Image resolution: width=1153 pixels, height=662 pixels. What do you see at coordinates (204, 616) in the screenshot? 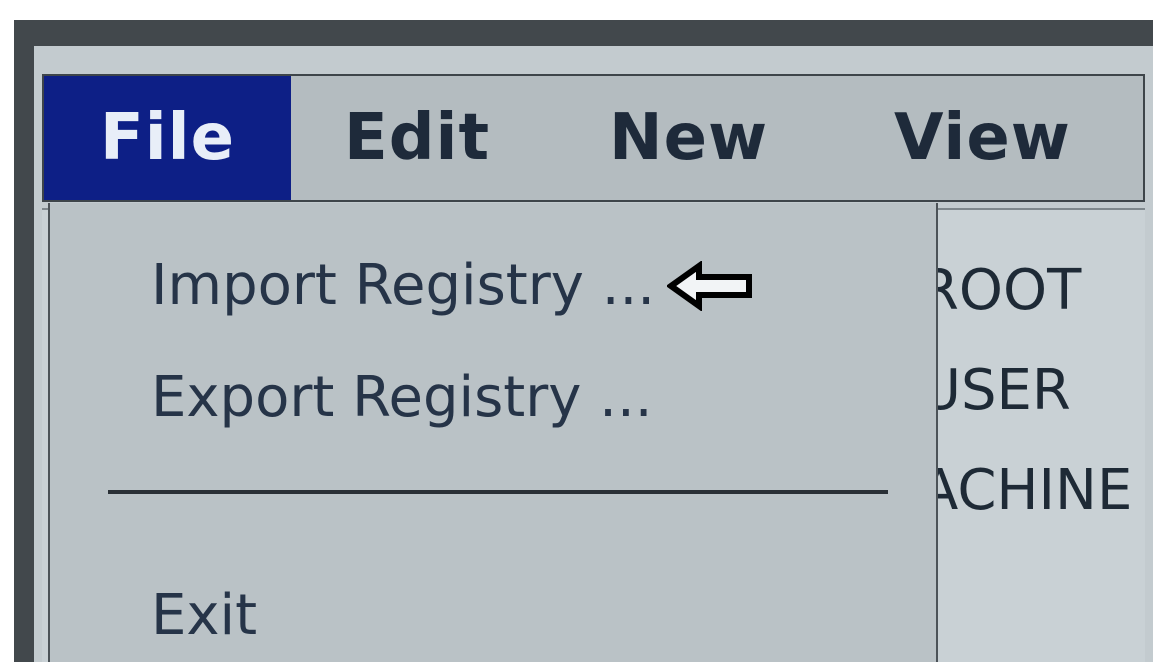
I see `menu-item-exit: Exit` at bounding box center [204, 616].